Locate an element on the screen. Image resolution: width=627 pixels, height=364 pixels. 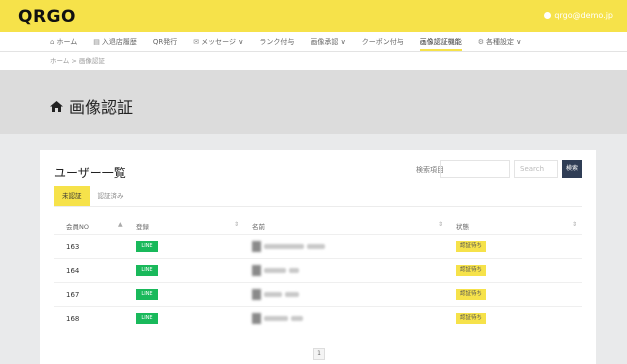
nav-item-label: ホーム is located at coordinates (67, 41).